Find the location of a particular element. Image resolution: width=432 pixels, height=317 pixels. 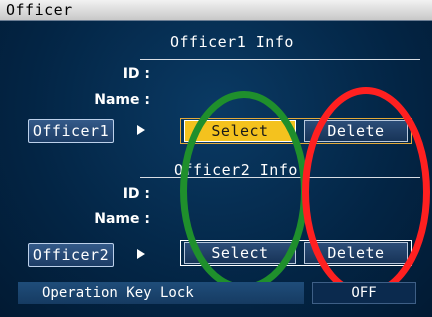

window-title: Officer is located at coordinates (39, 10).